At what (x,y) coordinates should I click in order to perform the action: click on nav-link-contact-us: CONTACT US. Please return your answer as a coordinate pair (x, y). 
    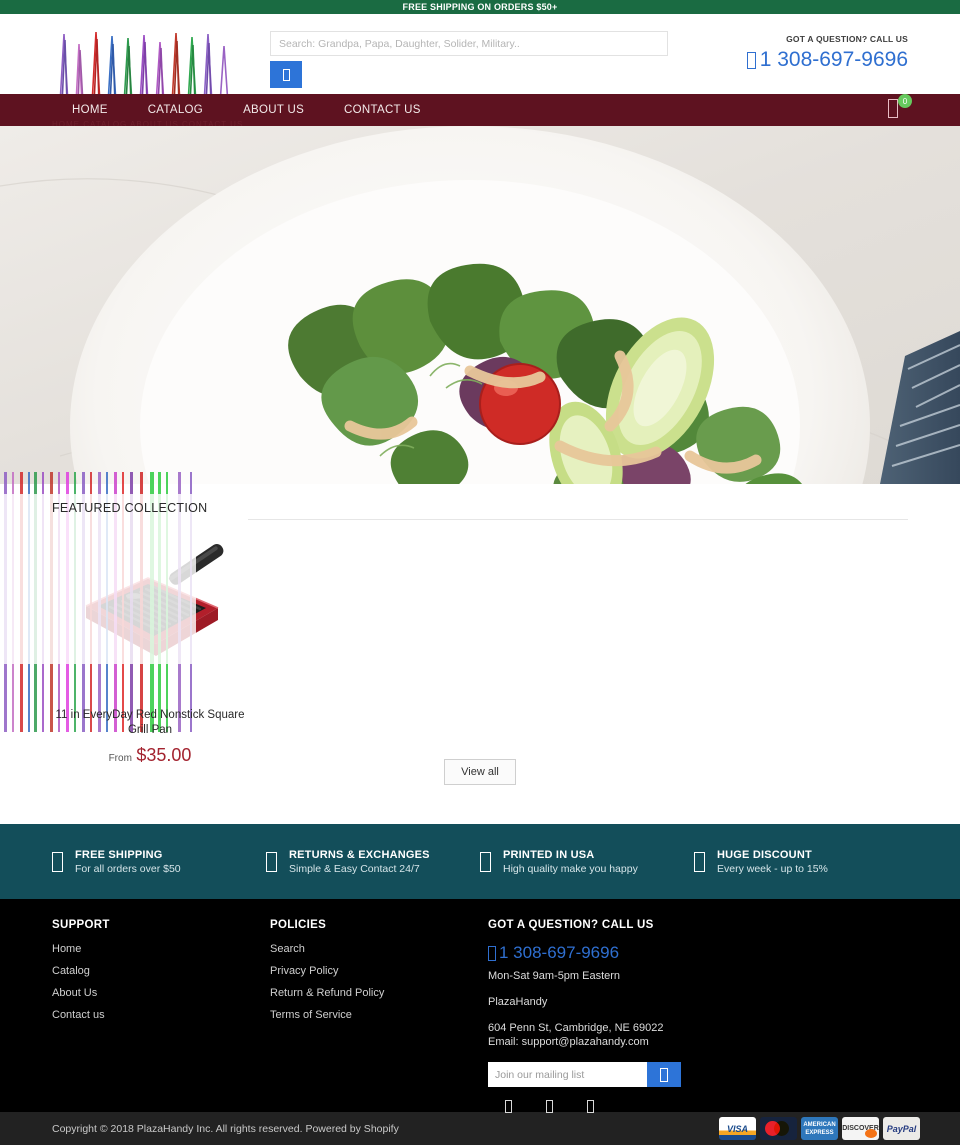
    Looking at the image, I should click on (382, 110).